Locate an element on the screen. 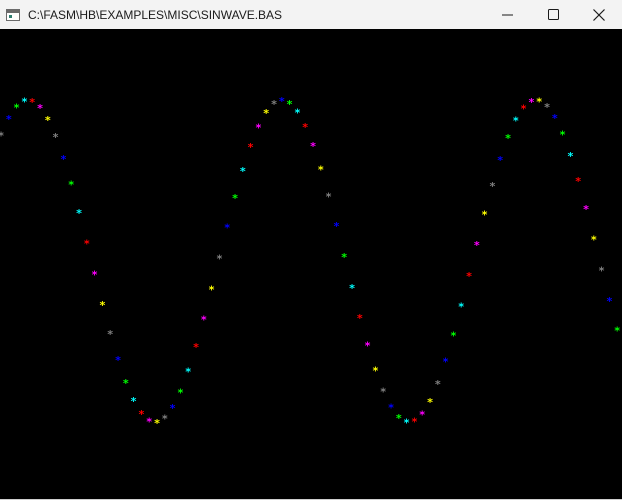  window-title: C:\FASM\HB\EXAMPLES\MISC\SINWAVE.BAS is located at coordinates (155, 14).